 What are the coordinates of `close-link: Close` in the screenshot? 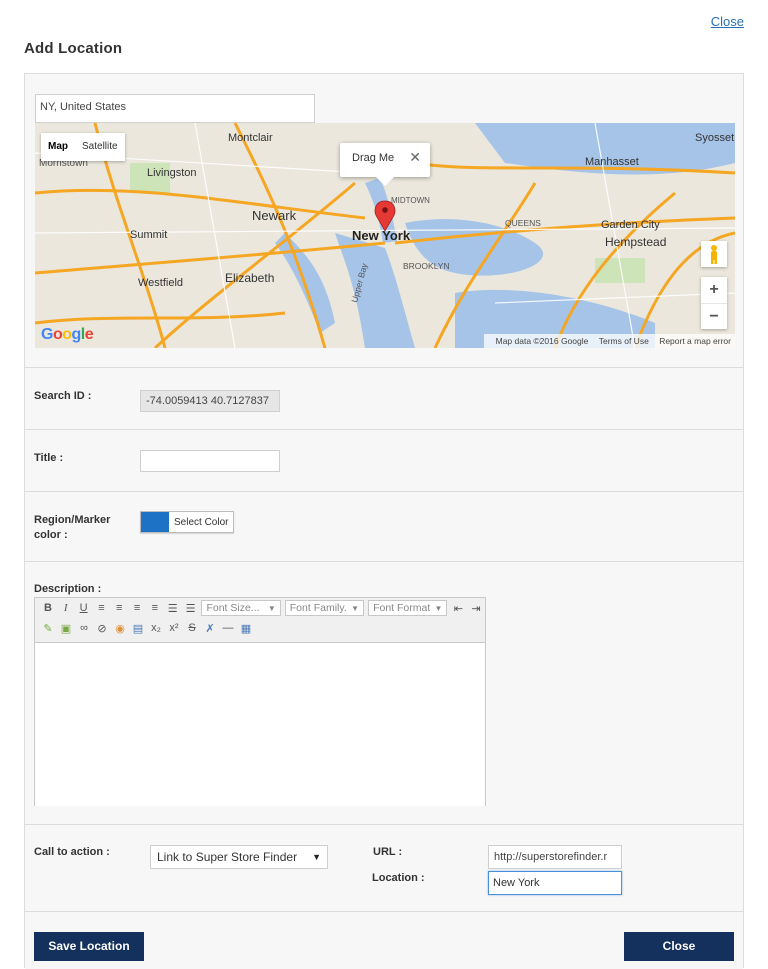 It's located at (727, 21).